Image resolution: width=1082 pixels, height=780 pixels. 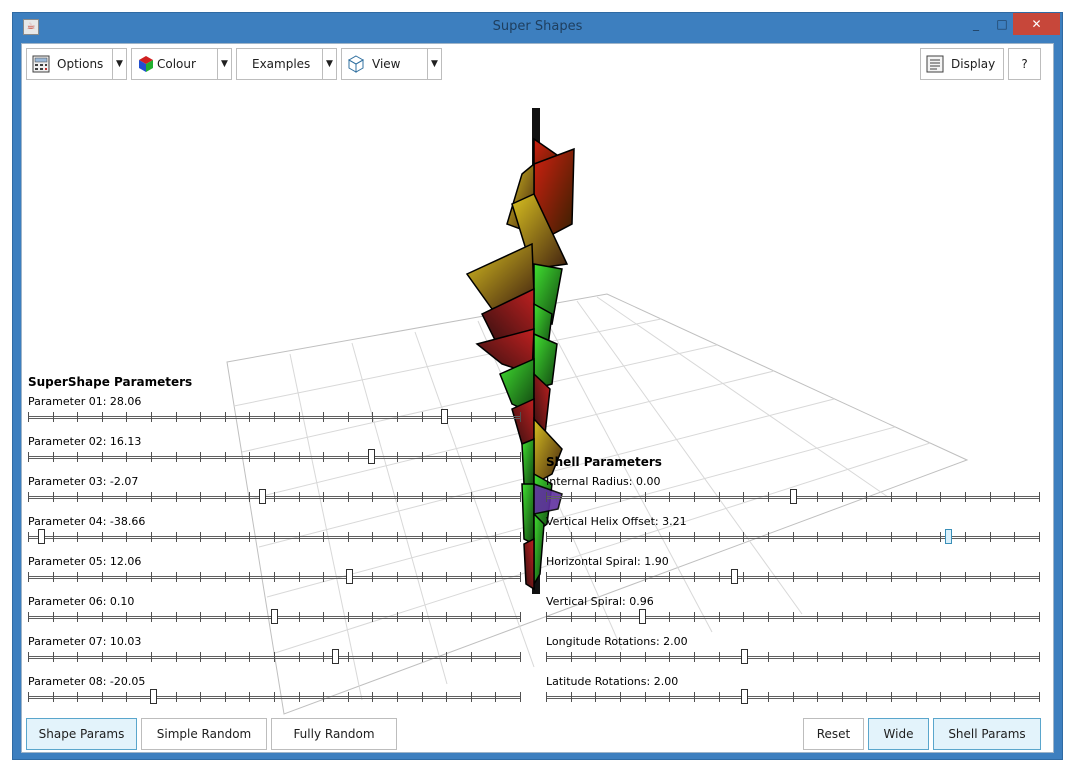 What do you see at coordinates (833, 734) in the screenshot?
I see `reset-button: Reset` at bounding box center [833, 734].